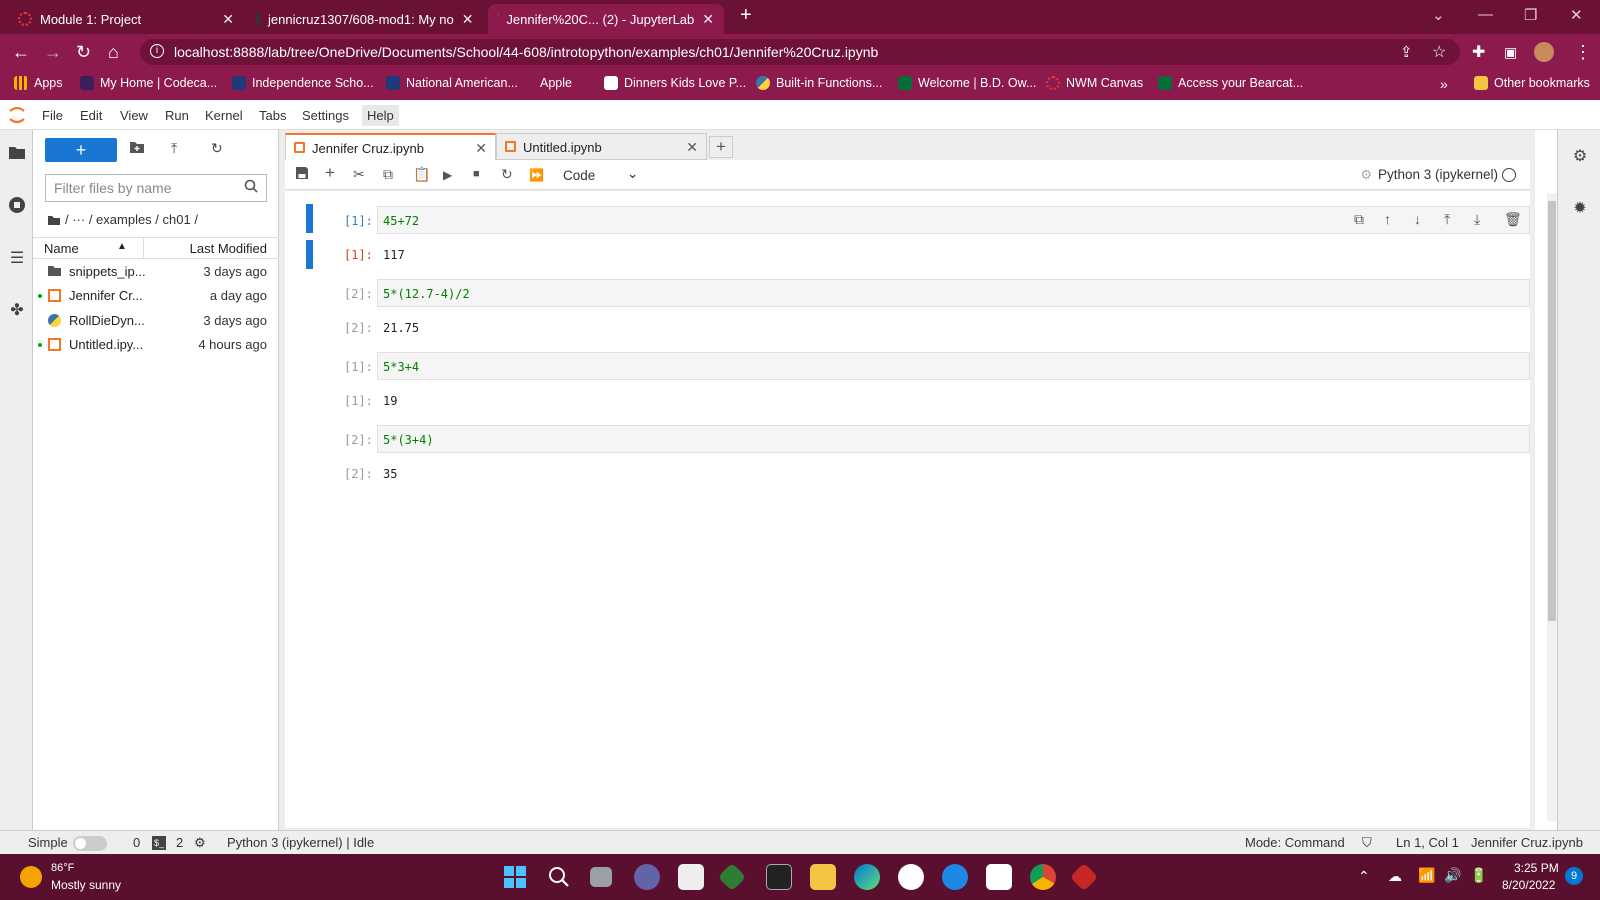 The height and width of the screenshot is (900, 1600). I want to click on trusted-shield-icon: ⛉, so click(1367, 843).